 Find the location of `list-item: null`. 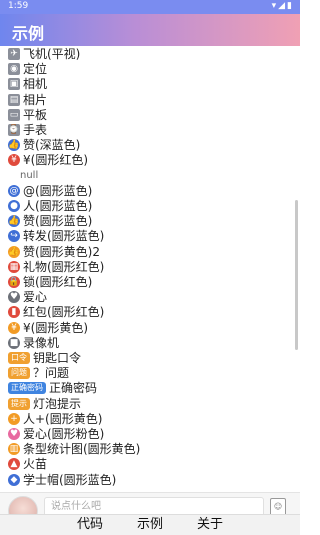

list-item: null is located at coordinates (23, 176).